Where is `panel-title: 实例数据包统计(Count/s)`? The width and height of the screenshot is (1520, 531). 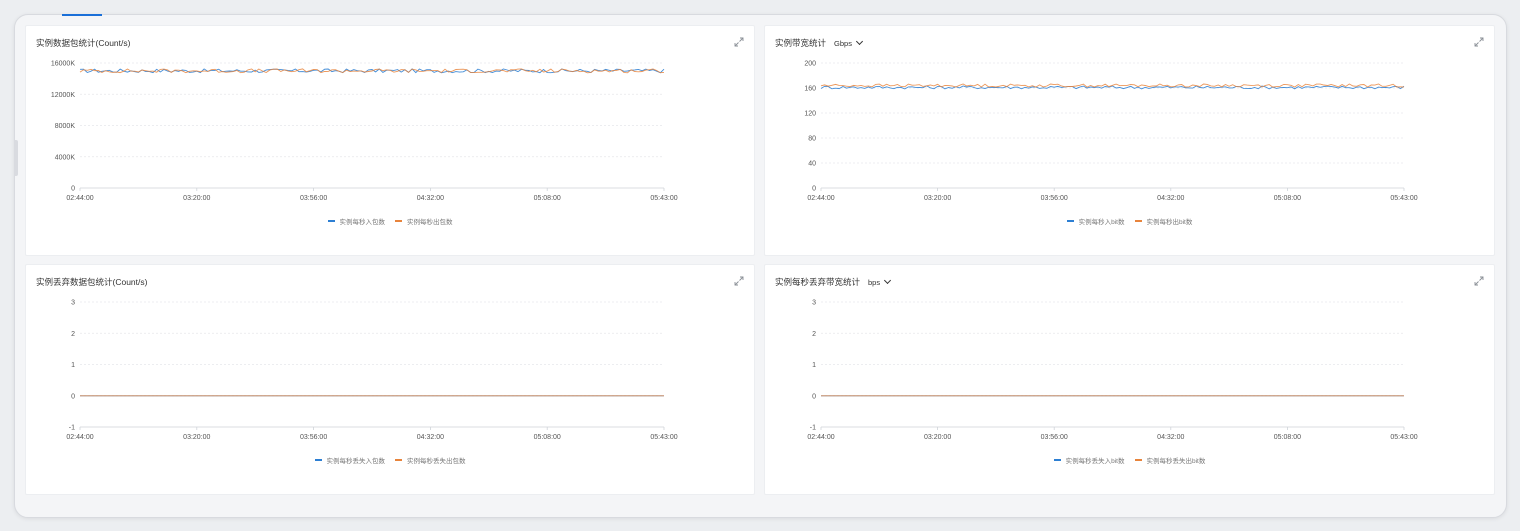
panel-title: 实例数据包统计(Count/s) is located at coordinates (83, 43).